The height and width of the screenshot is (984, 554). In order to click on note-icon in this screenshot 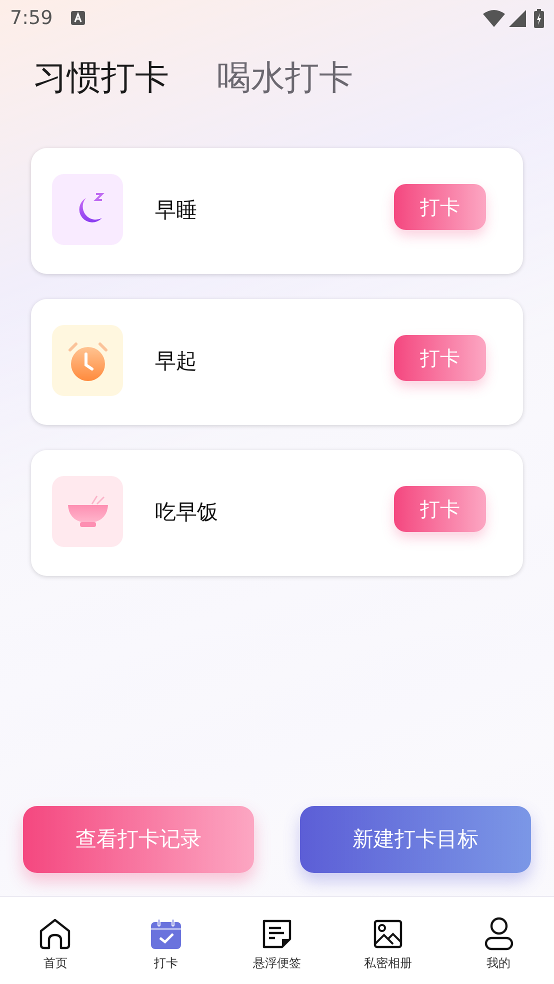, I will do `click(277, 934)`.